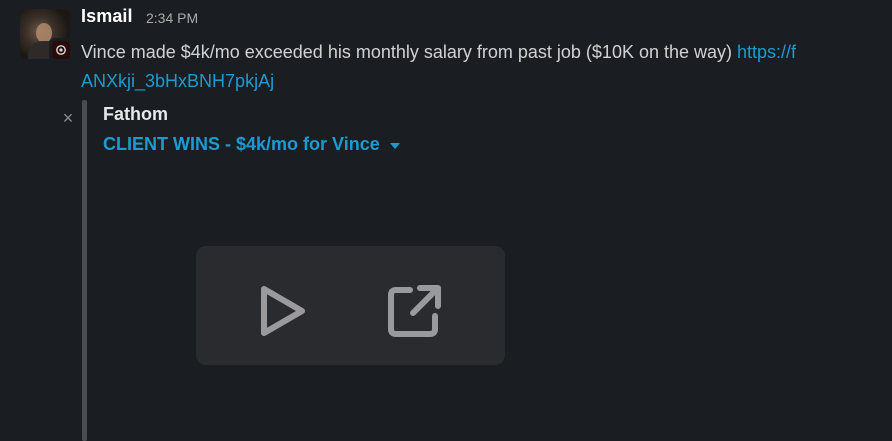  What do you see at coordinates (61, 50) in the screenshot?
I see `status-badge-icon` at bounding box center [61, 50].